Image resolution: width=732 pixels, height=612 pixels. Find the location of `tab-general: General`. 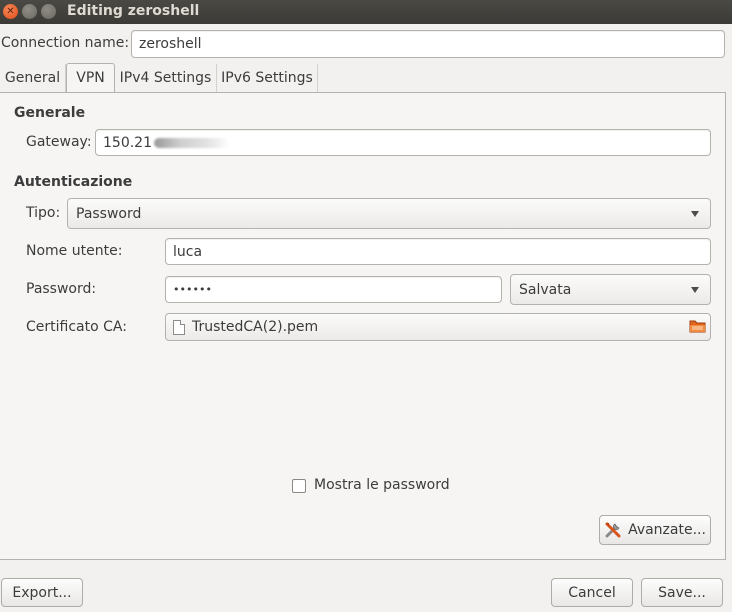

tab-general: General is located at coordinates (33, 78).